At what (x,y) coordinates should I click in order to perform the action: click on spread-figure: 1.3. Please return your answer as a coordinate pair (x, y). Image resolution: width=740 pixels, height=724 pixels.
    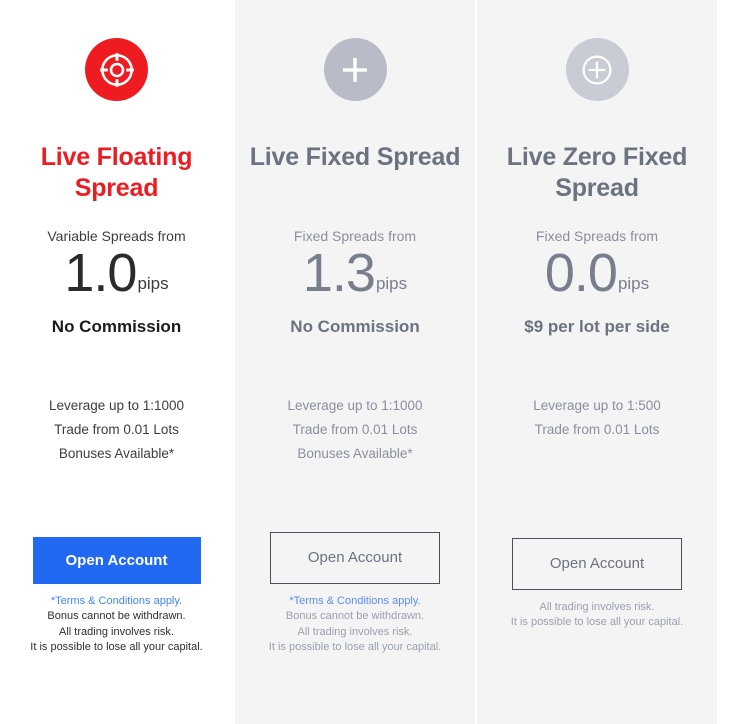
    Looking at the image, I should click on (339, 273).